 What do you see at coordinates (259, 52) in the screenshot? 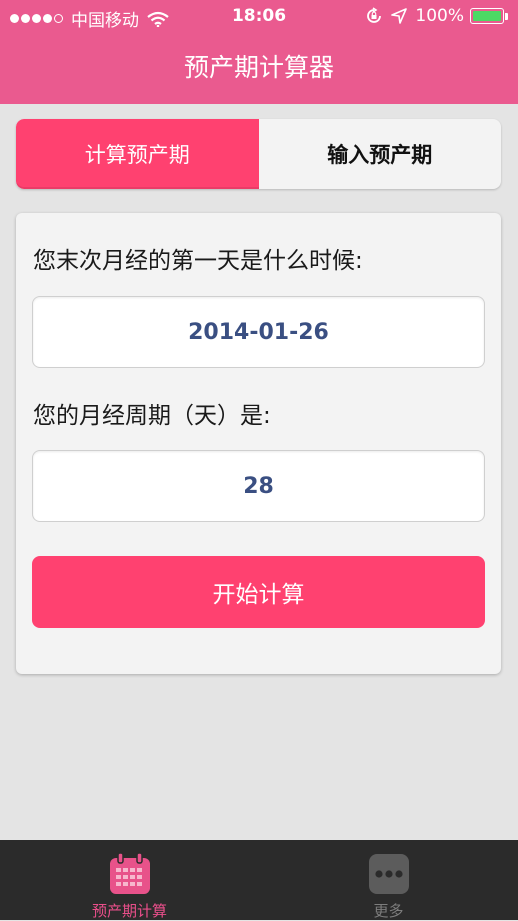
I see `app-header: 中国移动 18:06 100% 预产期计算器` at bounding box center [259, 52].